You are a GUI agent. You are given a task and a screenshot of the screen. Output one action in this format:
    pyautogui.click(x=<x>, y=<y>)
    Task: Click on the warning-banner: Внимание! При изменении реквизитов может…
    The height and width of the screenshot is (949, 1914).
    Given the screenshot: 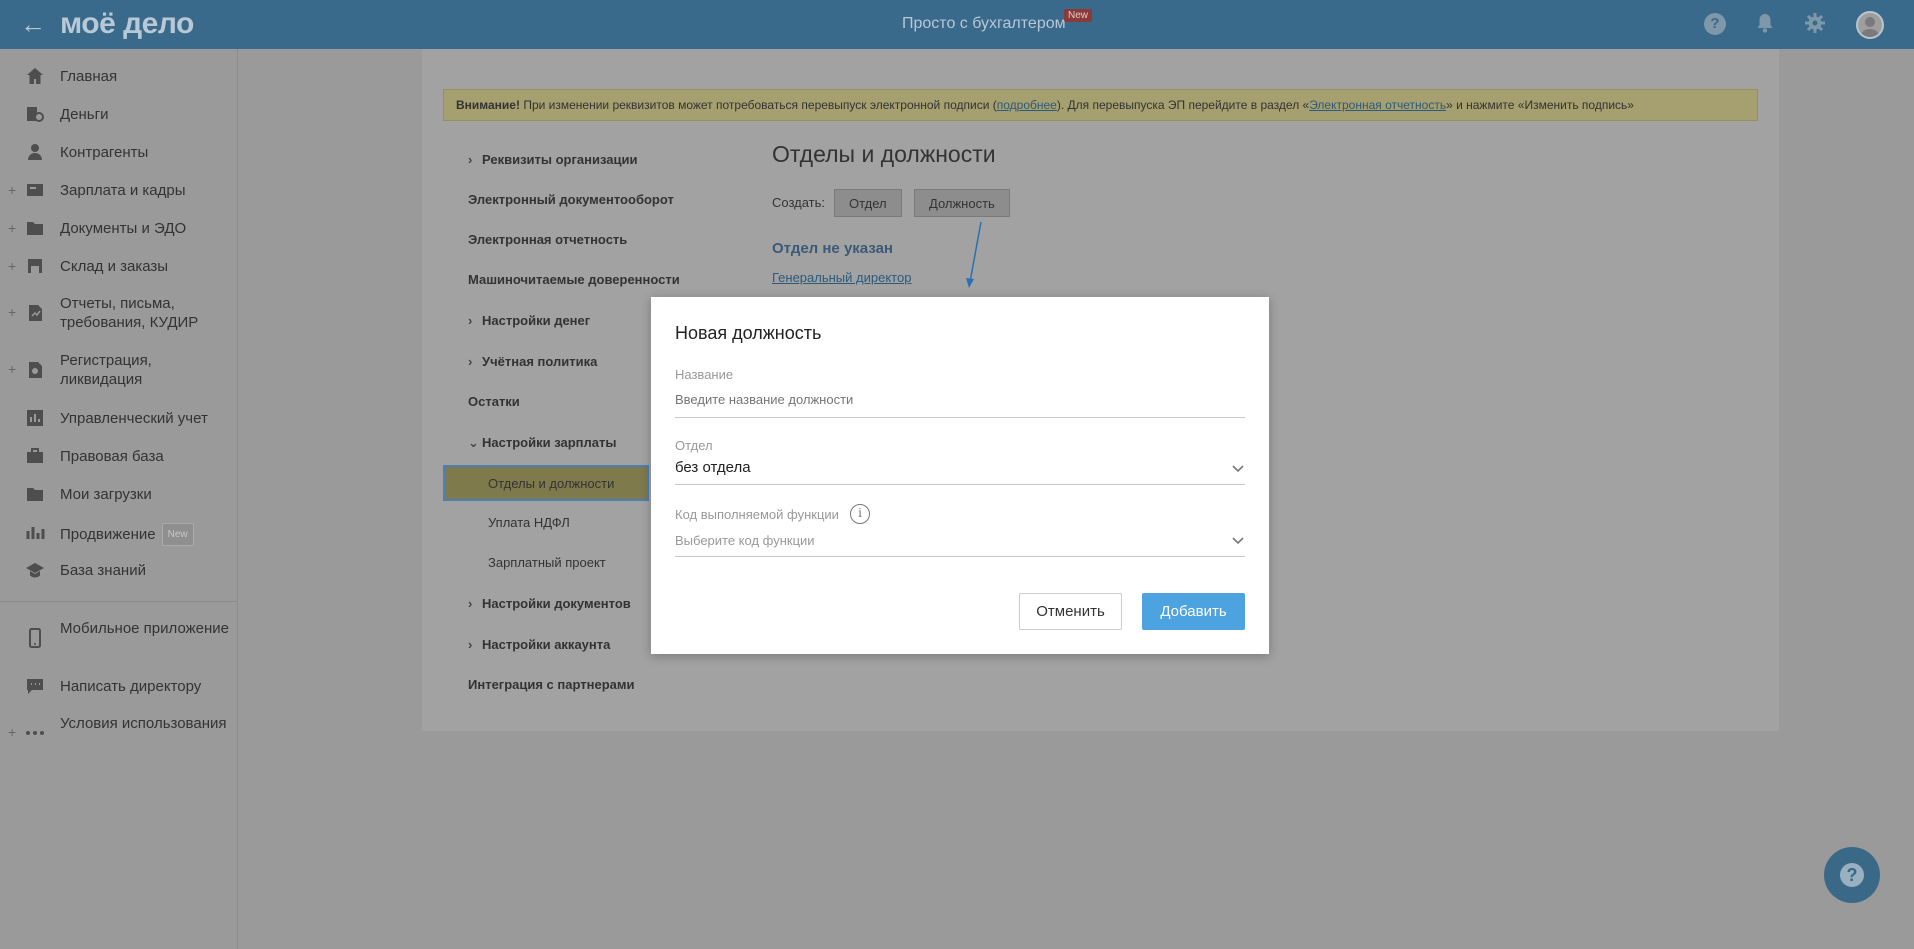 What is the action you would take?
    pyautogui.click(x=1100, y=105)
    